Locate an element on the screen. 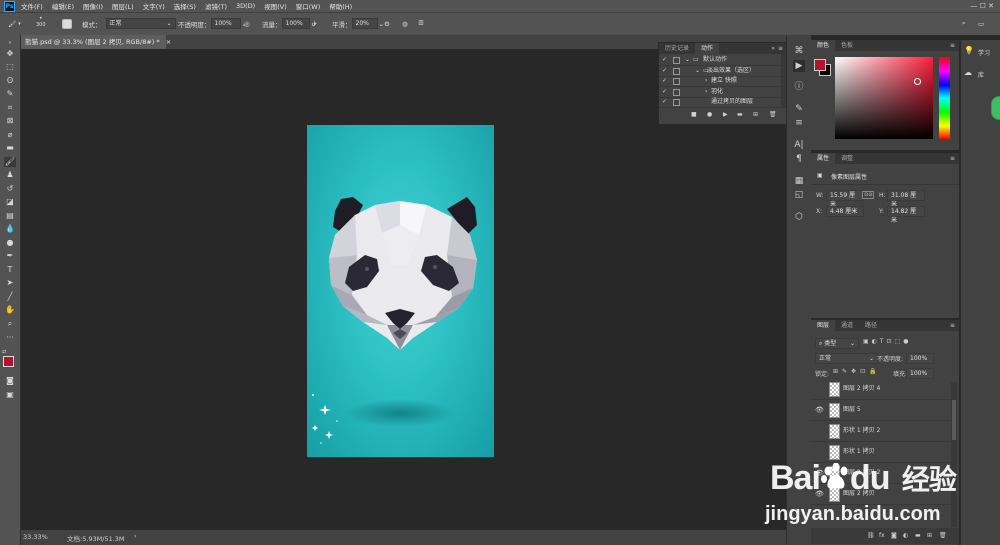 The height and width of the screenshot is (545, 1000). shape-tool-icon: ╱ is located at coordinates (10, 297).